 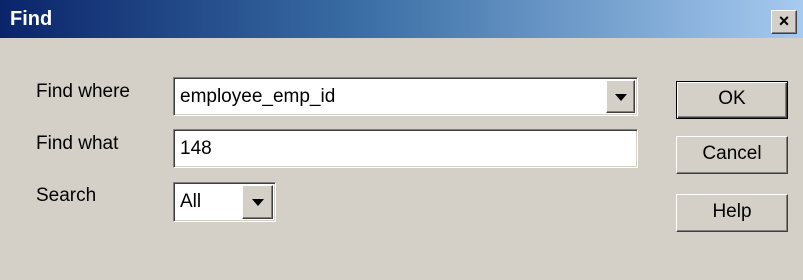 I want to click on close-icon: ×, so click(x=784, y=21).